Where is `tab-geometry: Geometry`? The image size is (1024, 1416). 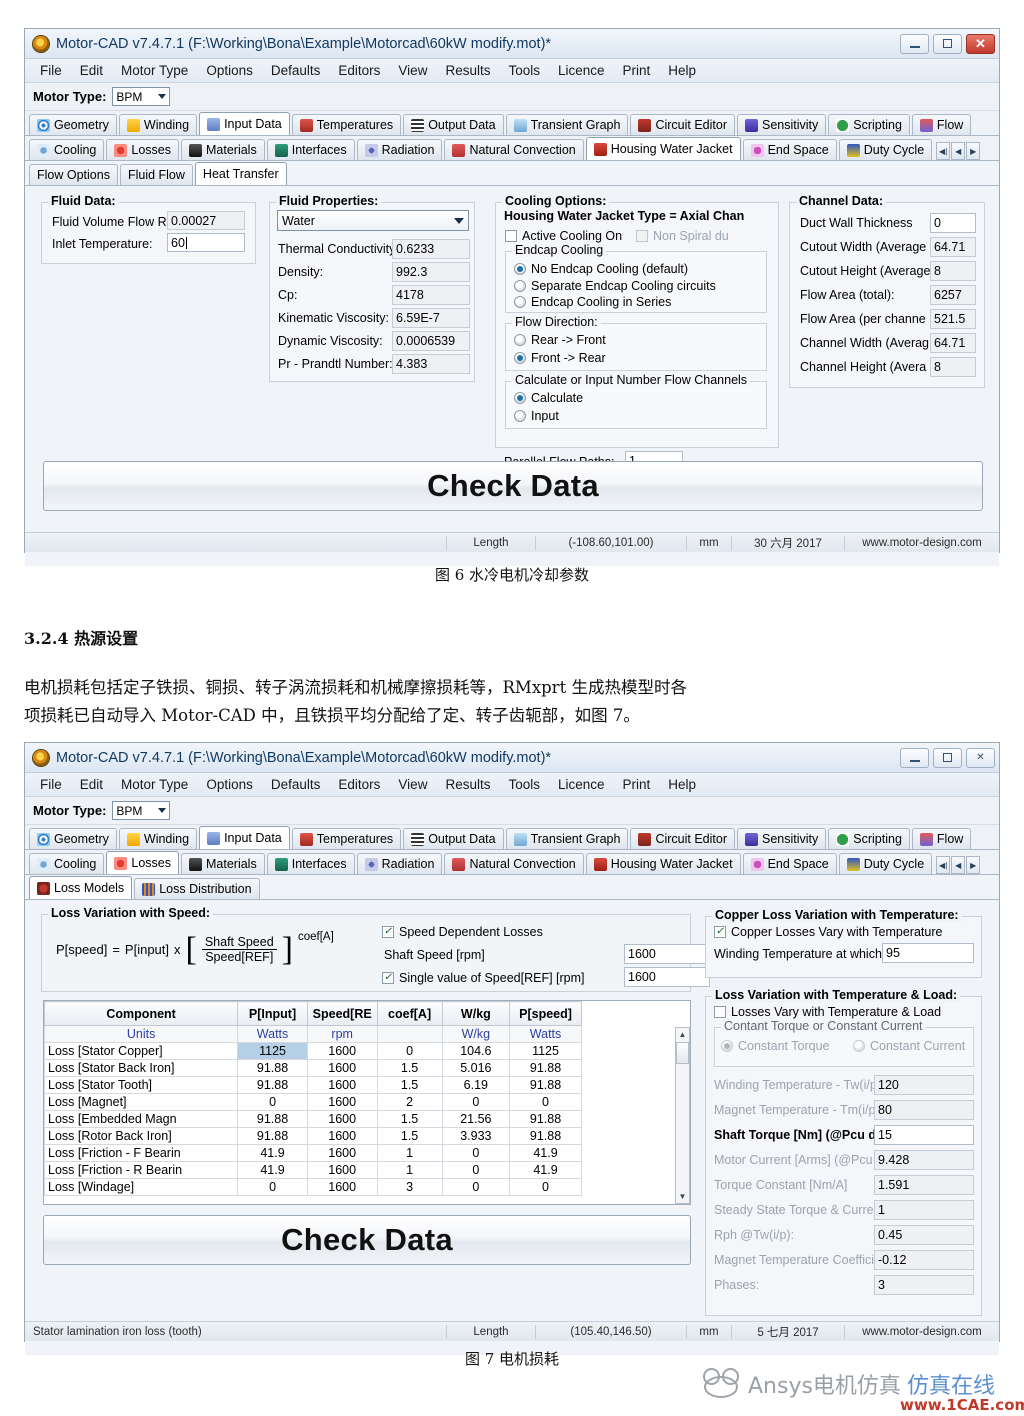
tab-geometry: Geometry is located at coordinates (73, 124).